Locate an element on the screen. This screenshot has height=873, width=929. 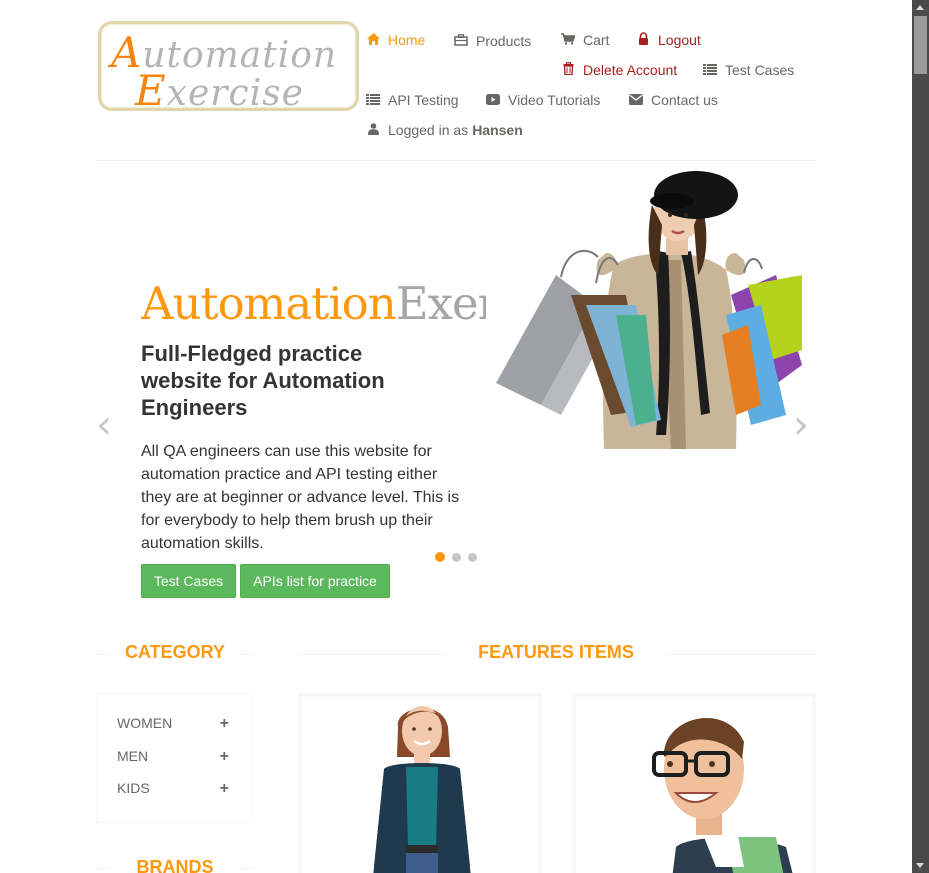
category-item-kids: KIDS + is located at coordinates (173, 789).